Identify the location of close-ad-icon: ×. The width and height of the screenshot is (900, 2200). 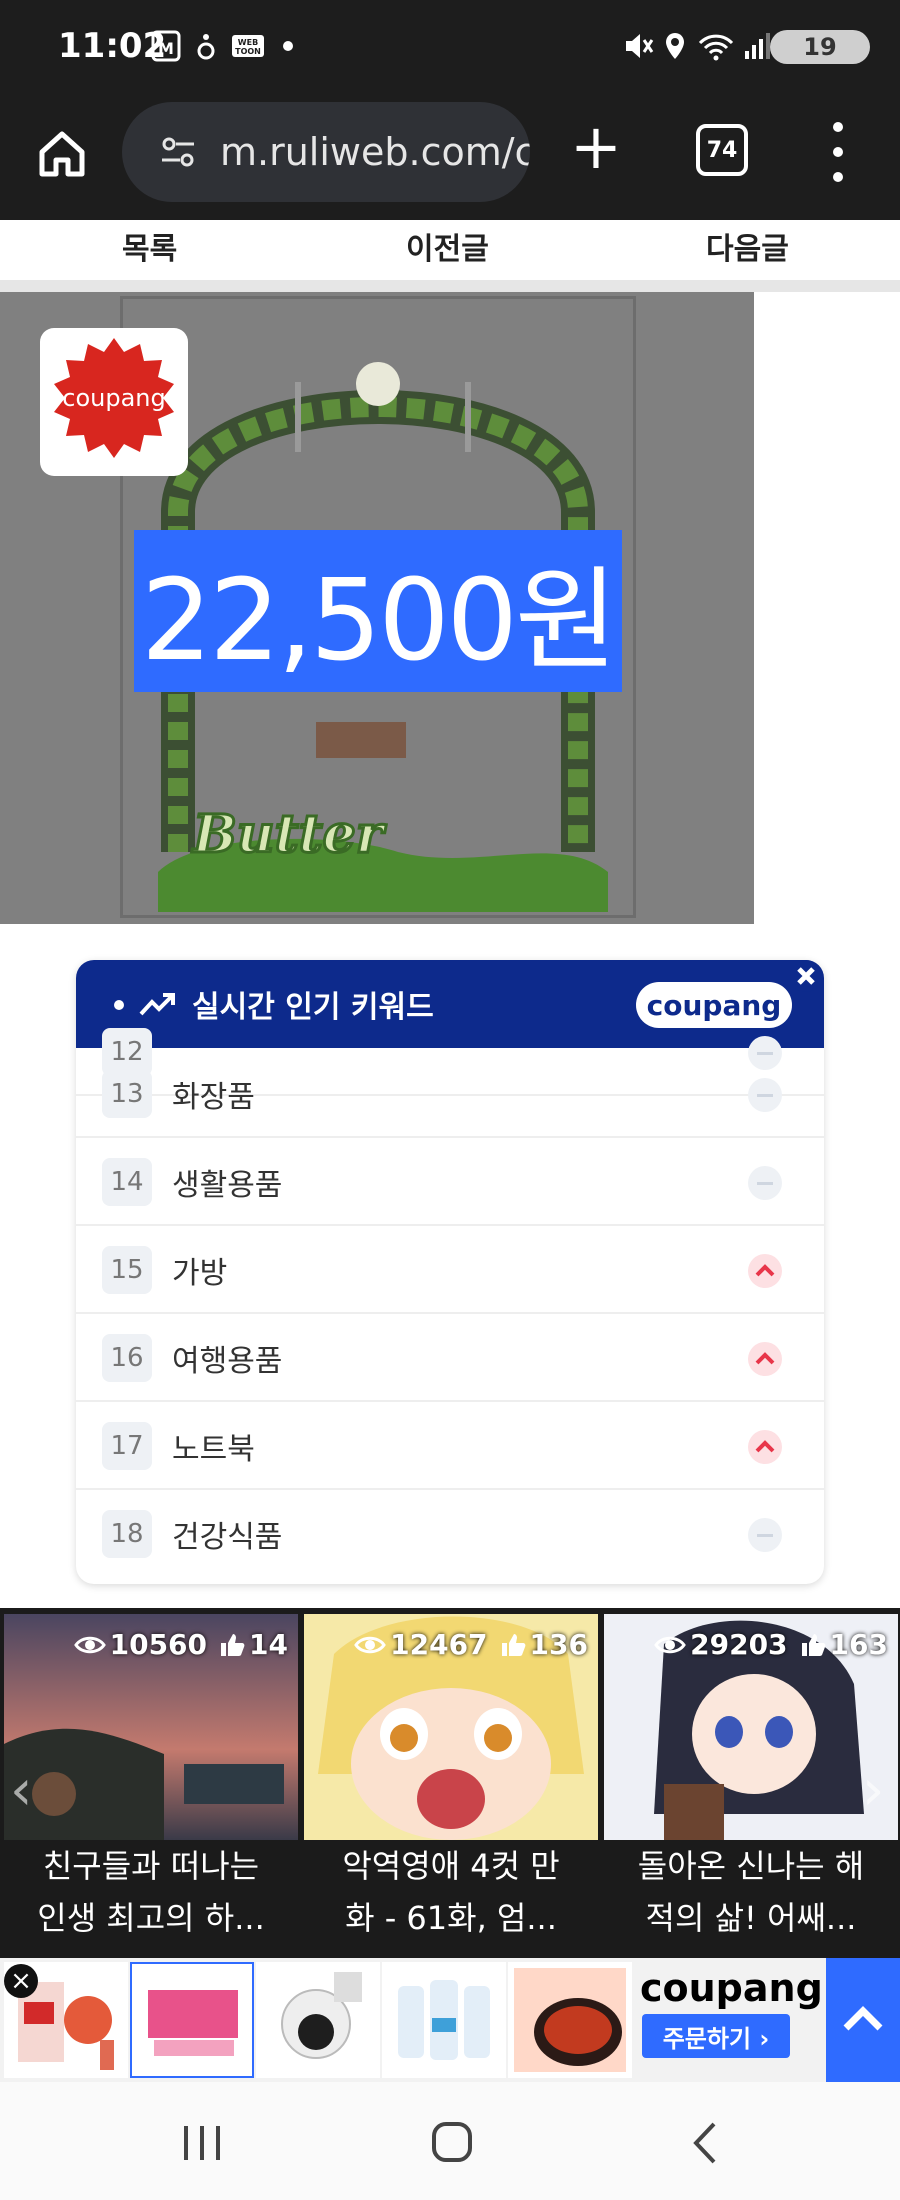
(21, 1981).